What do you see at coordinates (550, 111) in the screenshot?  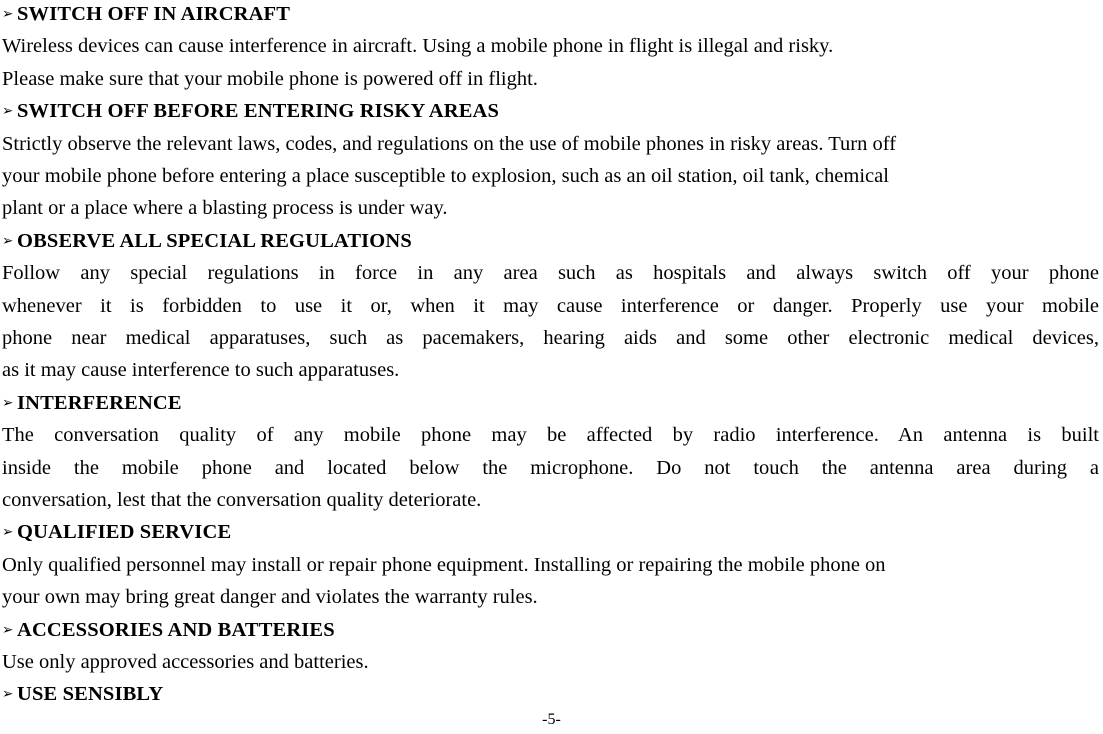 I see `section-heading: ➢ SWITCH OFF BEFORE ENTERING RISKY AREAS` at bounding box center [550, 111].